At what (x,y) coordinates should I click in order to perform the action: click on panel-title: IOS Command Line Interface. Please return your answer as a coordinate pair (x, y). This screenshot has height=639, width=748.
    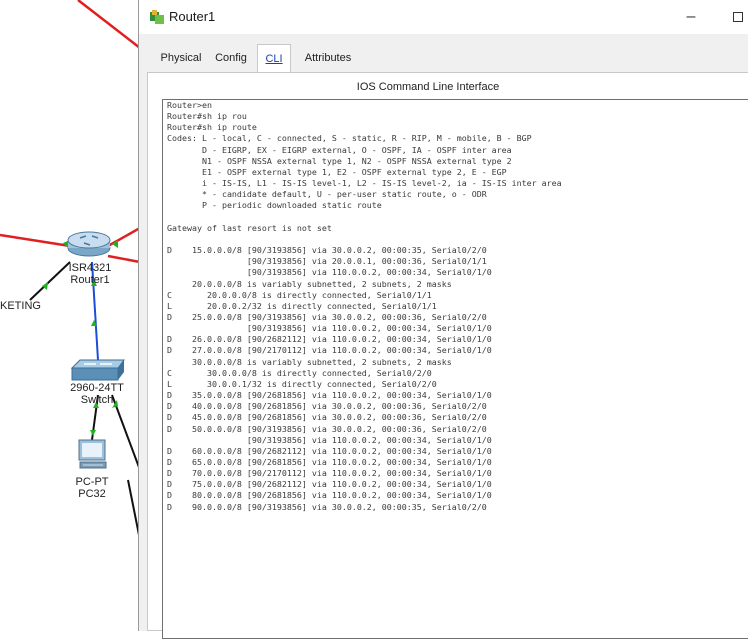
    Looking at the image, I should click on (428, 87).